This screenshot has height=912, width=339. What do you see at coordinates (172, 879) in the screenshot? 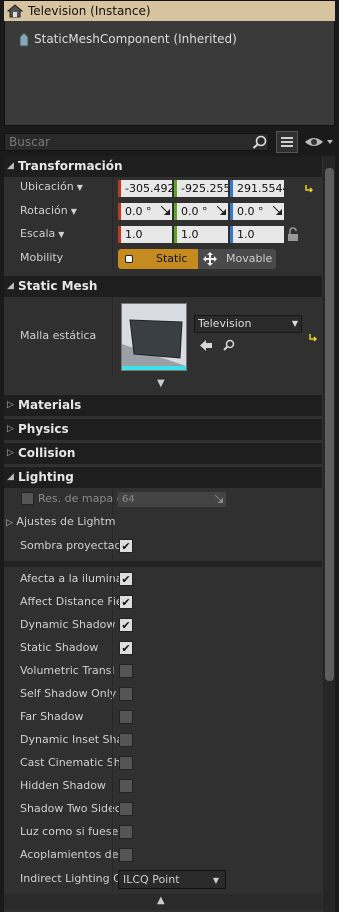
I see `indirect-lighting-quality-dropdown: ILCQ Point ▼` at bounding box center [172, 879].